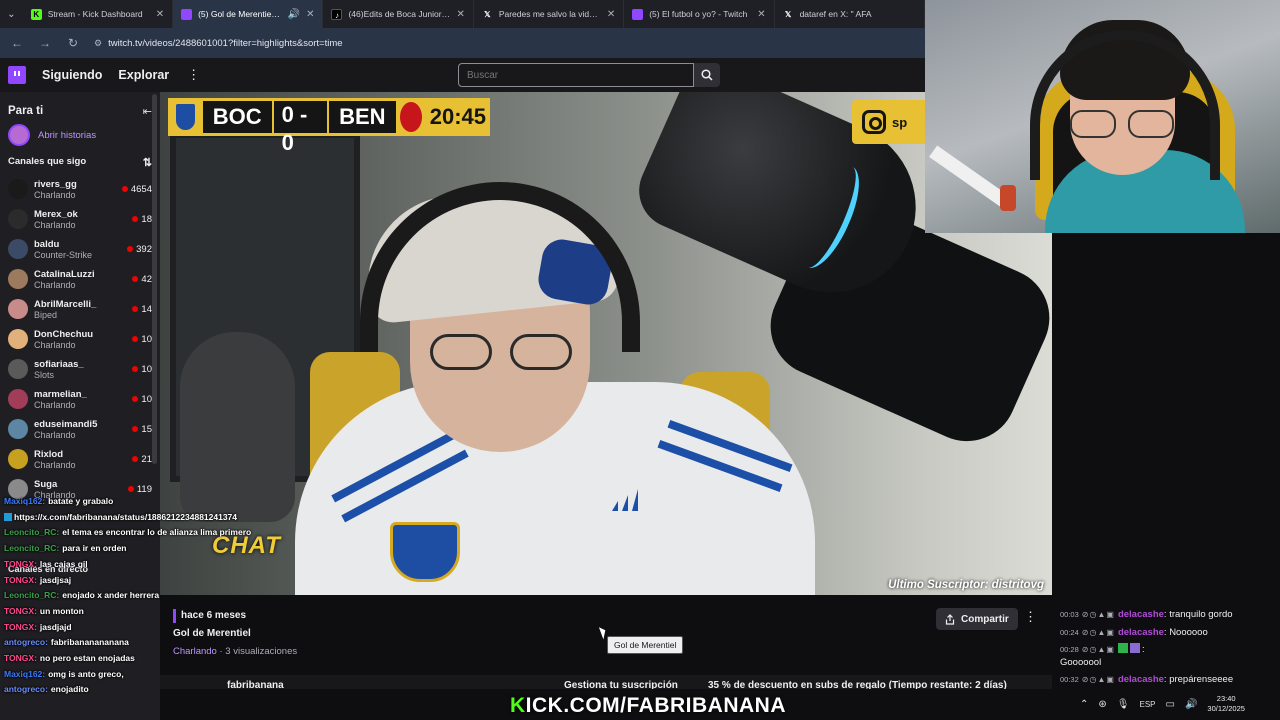  What do you see at coordinates (46, 314) in the screenshot?
I see `channel-category: Biped` at bounding box center [46, 314].